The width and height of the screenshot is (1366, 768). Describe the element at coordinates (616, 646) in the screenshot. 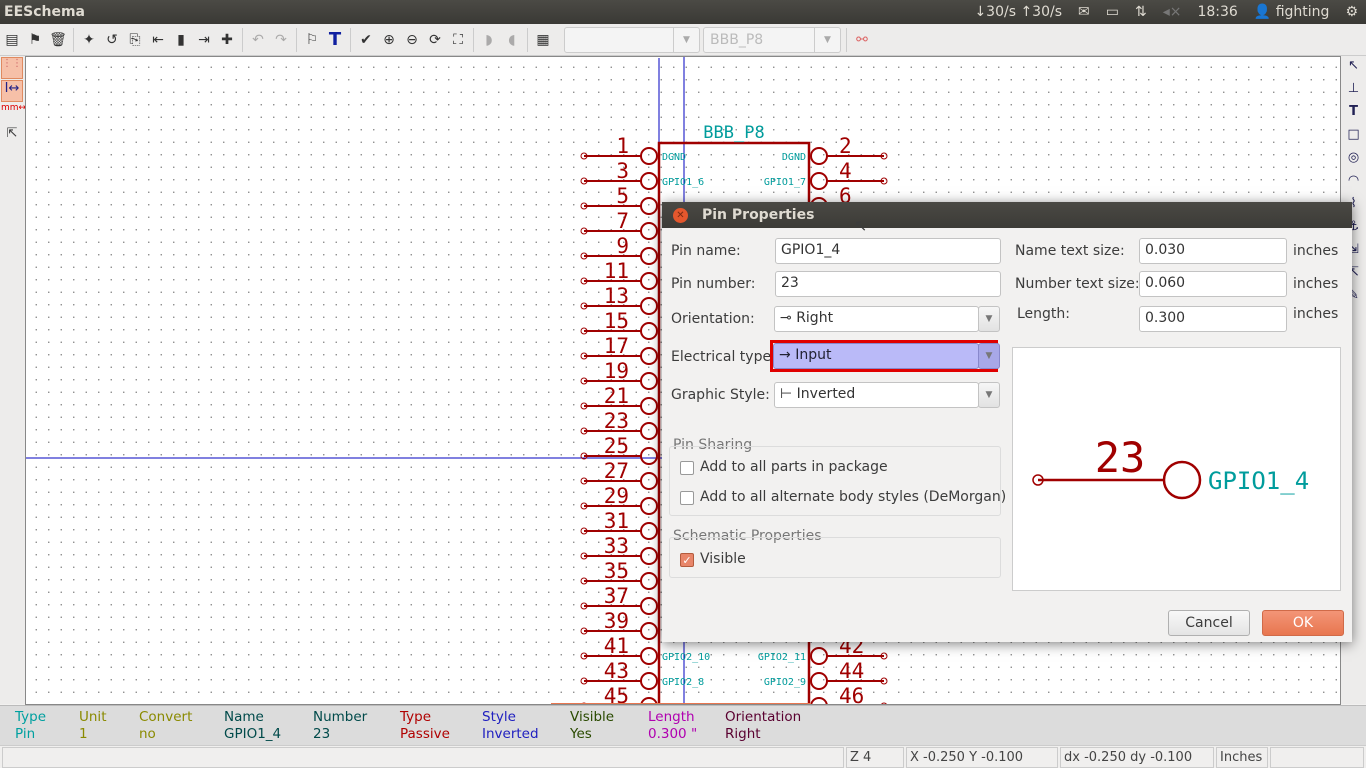

I see `pin-number: 41` at that location.